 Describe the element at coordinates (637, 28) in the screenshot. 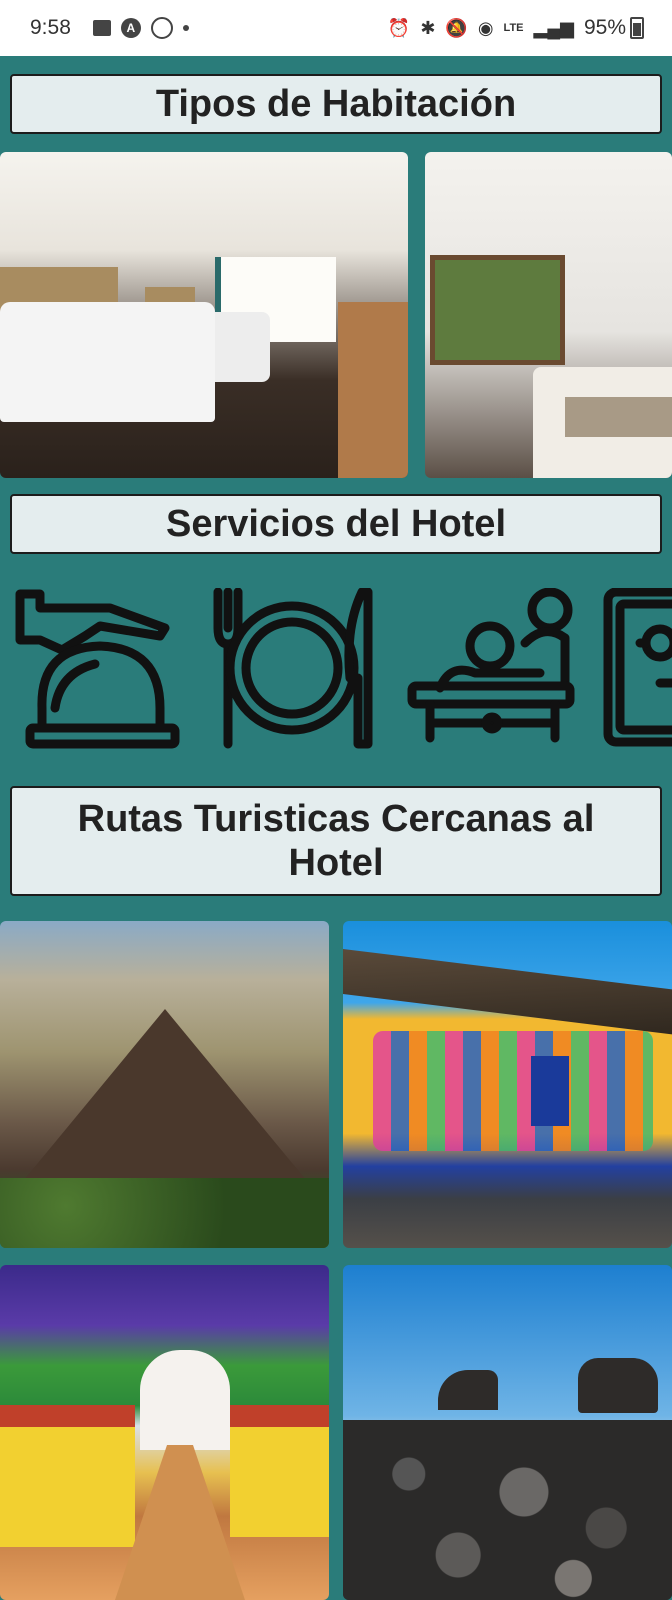

I see `battery-icon` at that location.